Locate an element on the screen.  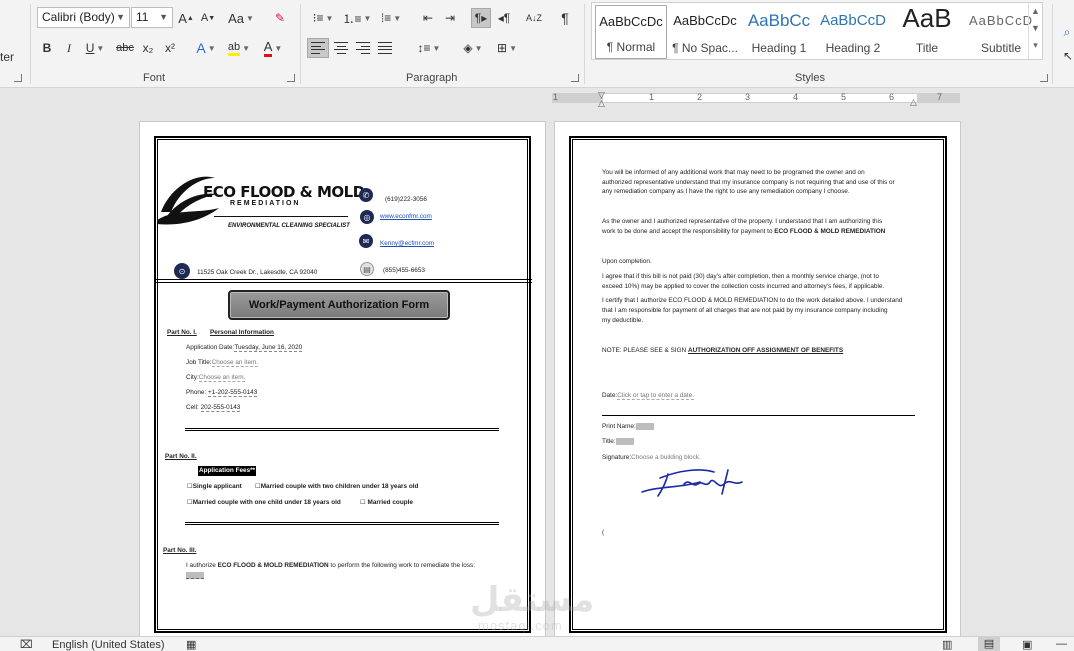
print-name-field is located at coordinates (644, 426).